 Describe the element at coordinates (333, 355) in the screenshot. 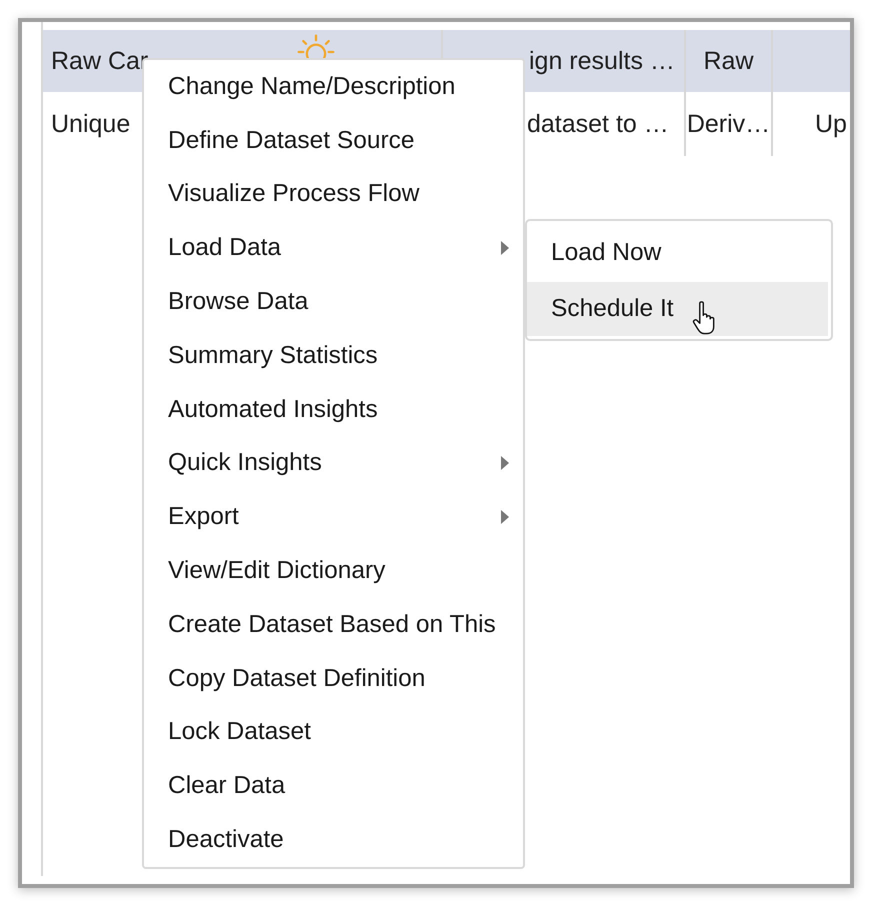

I see `menu-item: Summary Statistics` at that location.